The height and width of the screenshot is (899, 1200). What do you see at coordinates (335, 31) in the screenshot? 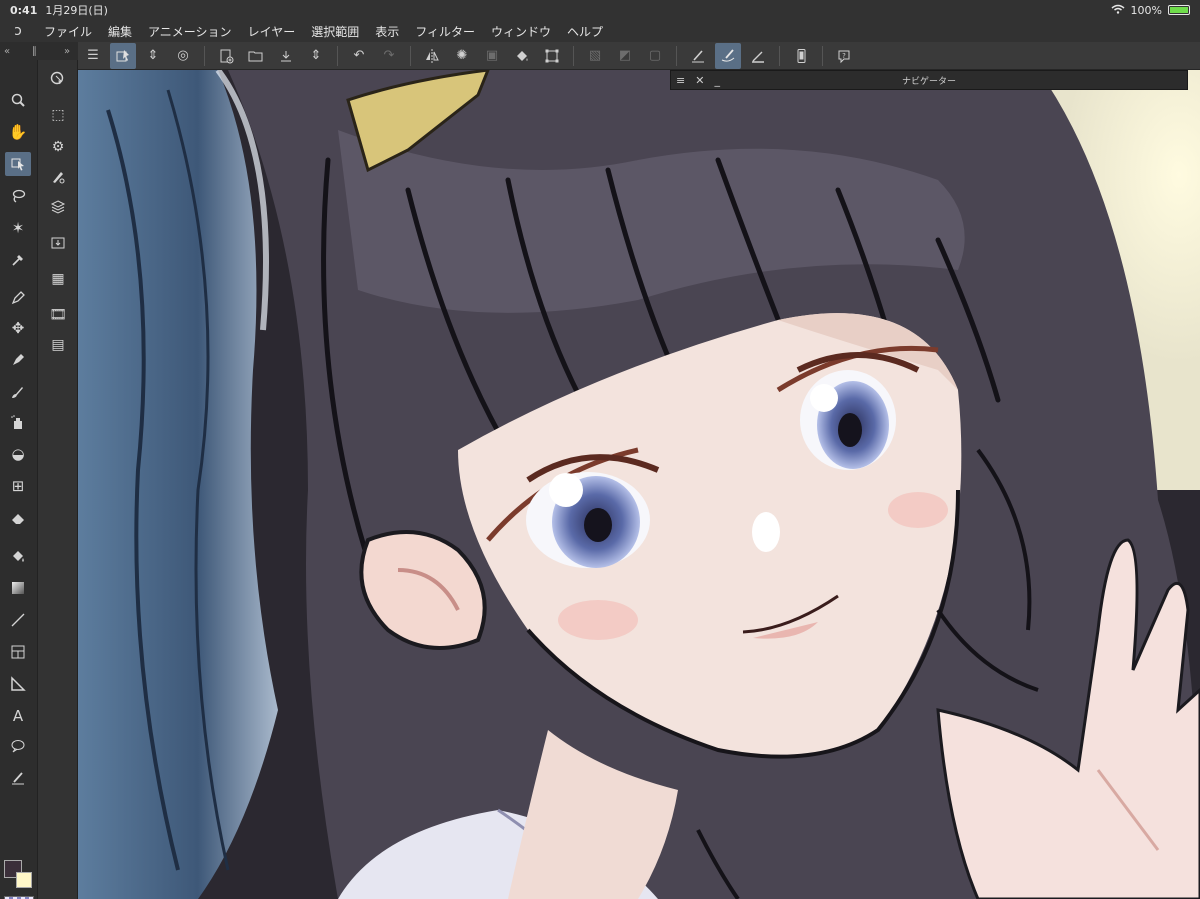
I see `menu-selection: 選択範囲` at bounding box center [335, 31].